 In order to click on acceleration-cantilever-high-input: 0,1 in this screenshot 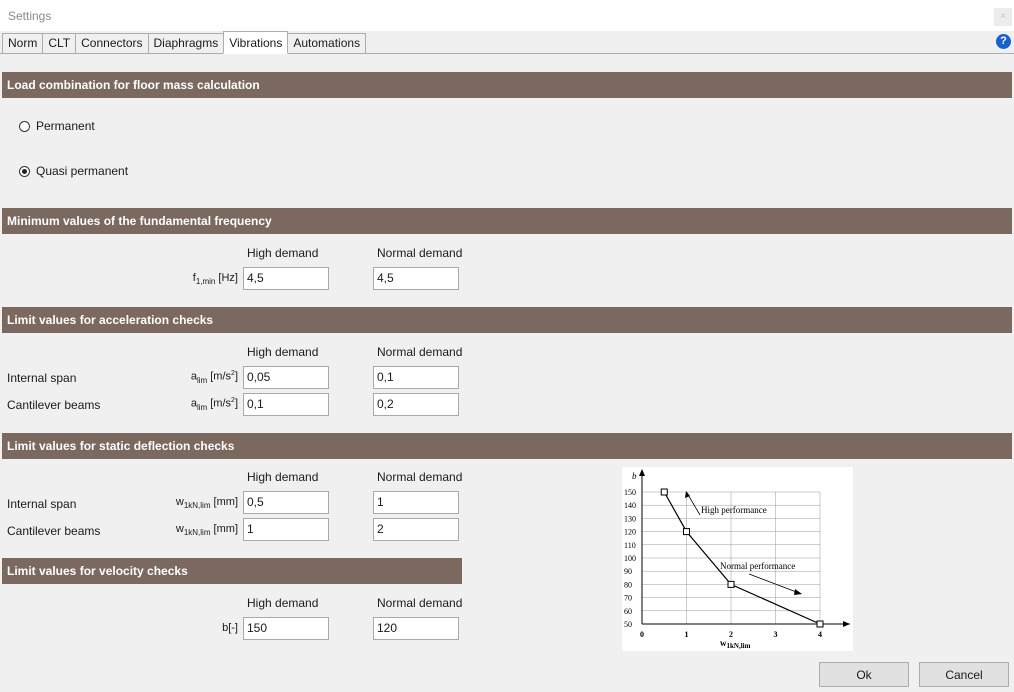, I will do `click(286, 404)`.